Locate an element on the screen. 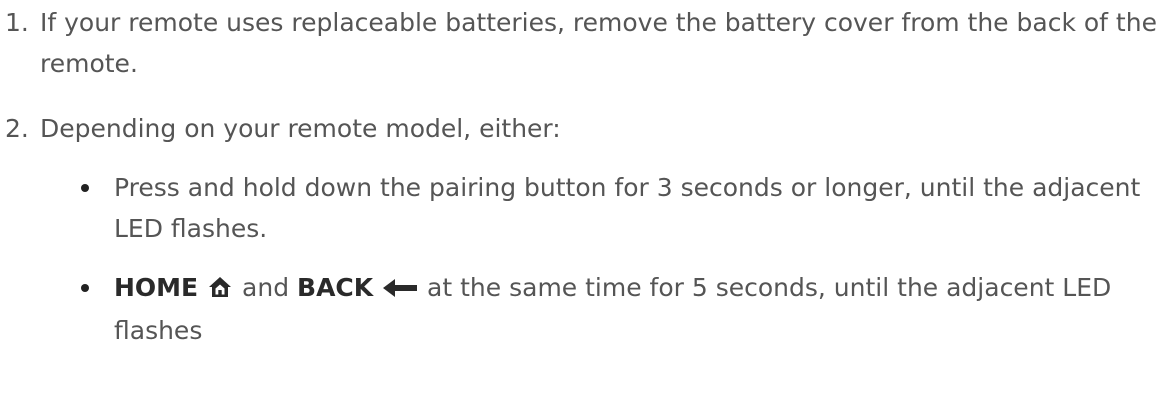 The height and width of the screenshot is (409, 1175). step-number: 2. is located at coordinates (17, 128).